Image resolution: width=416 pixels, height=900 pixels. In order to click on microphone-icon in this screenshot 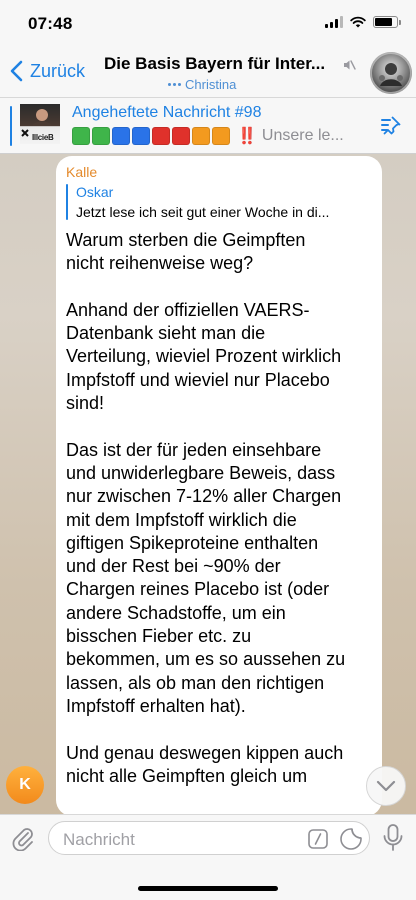, I will do `click(393, 838)`.